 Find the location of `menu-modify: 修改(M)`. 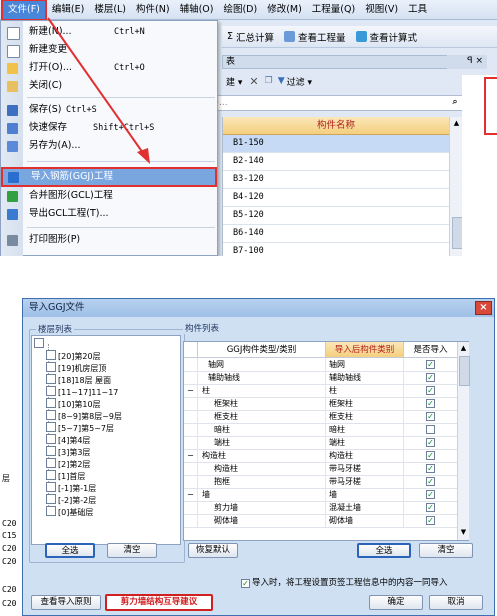

menu-modify: 修改(M) is located at coordinates (284, 10).